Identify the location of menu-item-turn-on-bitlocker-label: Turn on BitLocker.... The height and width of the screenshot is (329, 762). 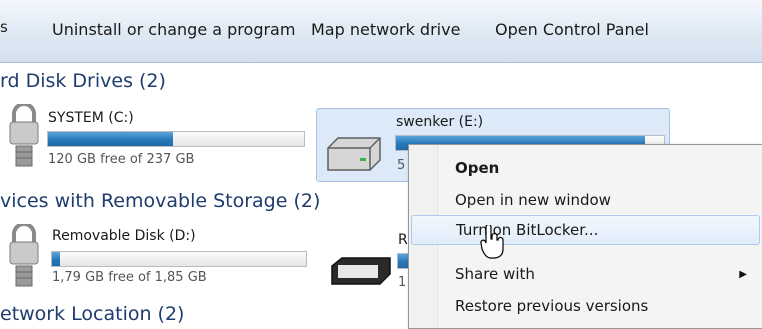
(527, 230).